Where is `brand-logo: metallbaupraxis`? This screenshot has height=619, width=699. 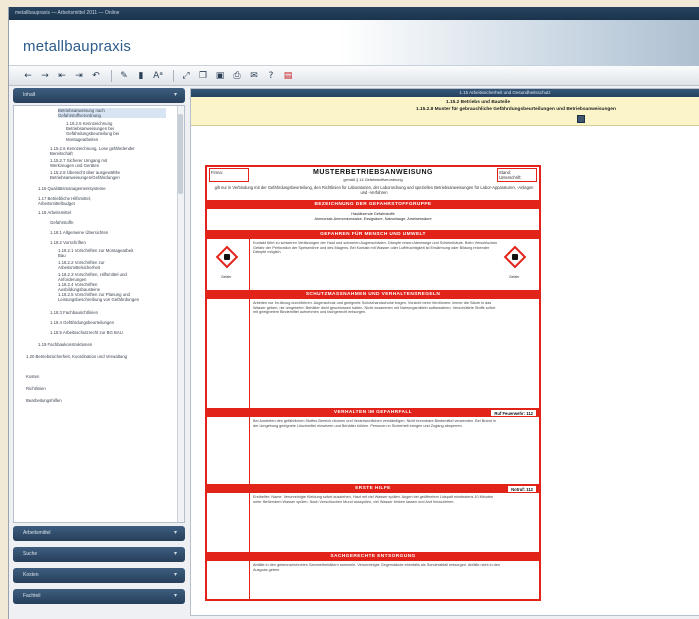
brand-logo: metallbaupraxis is located at coordinates (77, 46).